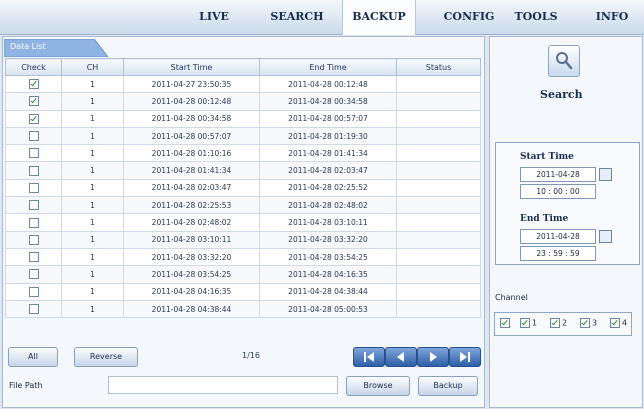  I want to click on channel-item-2: 2, so click(558, 323).